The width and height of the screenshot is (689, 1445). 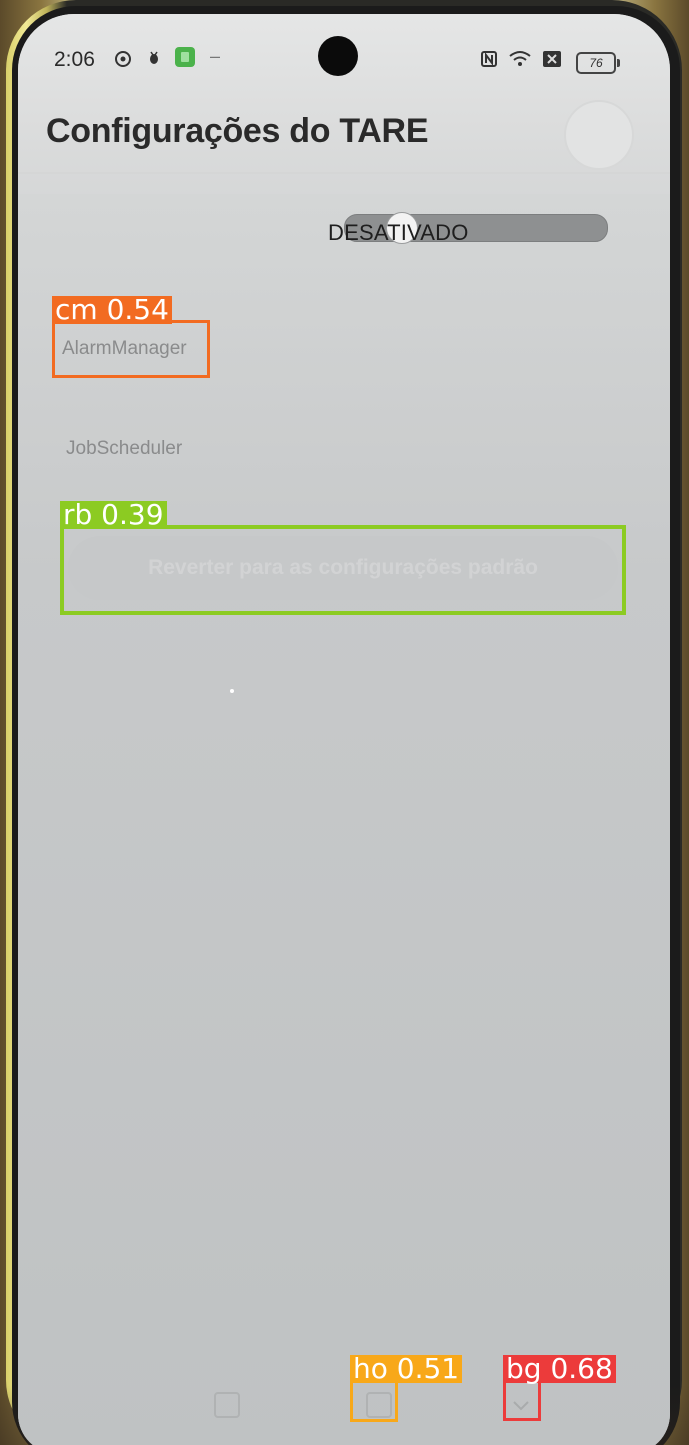 What do you see at coordinates (559, 1369) in the screenshot?
I see `detection-label-bg: bg 0.68` at bounding box center [559, 1369].